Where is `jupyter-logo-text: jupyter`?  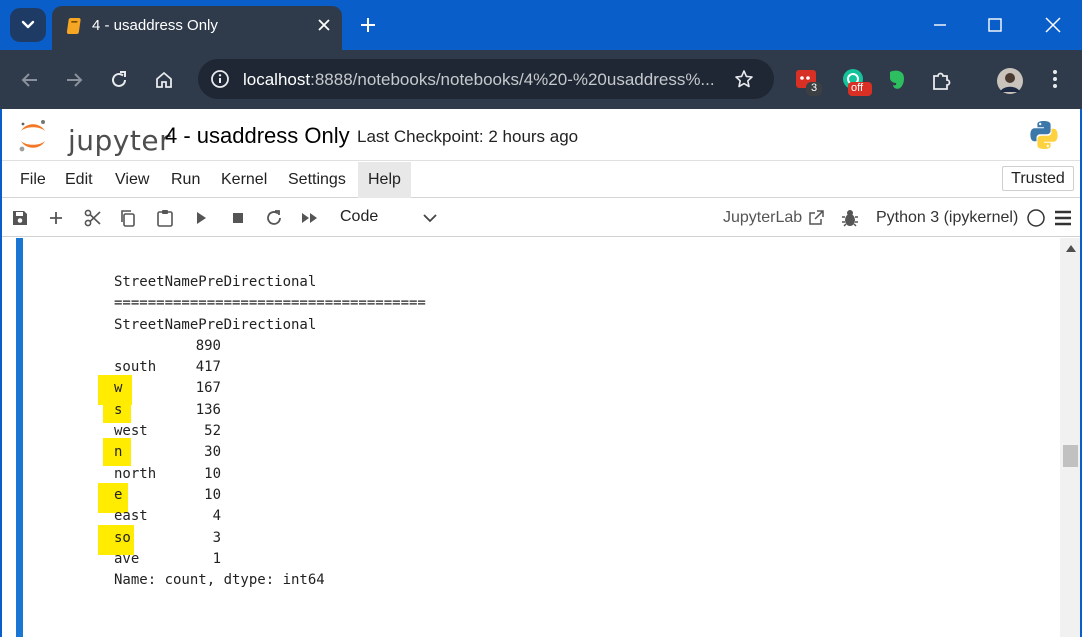
jupyter-logo-text: jupyter is located at coordinates (120, 140).